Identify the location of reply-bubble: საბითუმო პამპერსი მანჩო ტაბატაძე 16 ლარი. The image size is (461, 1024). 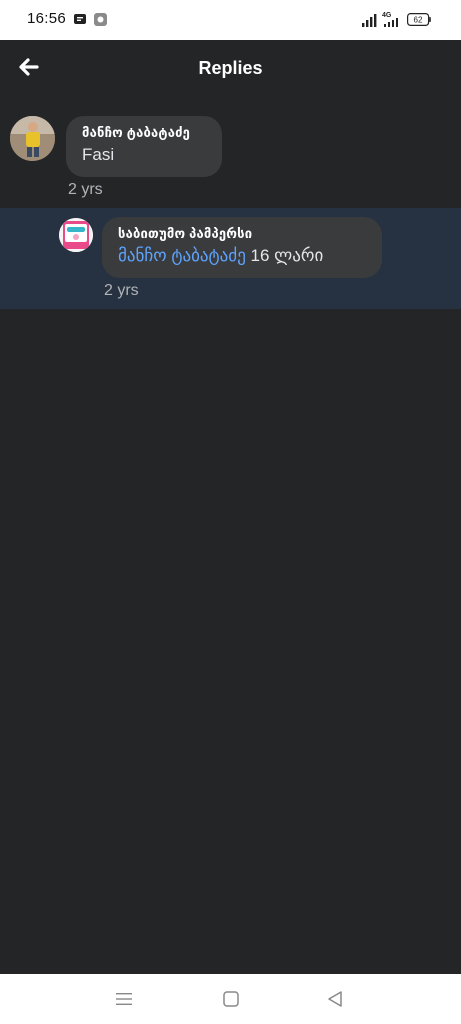
(242, 247).